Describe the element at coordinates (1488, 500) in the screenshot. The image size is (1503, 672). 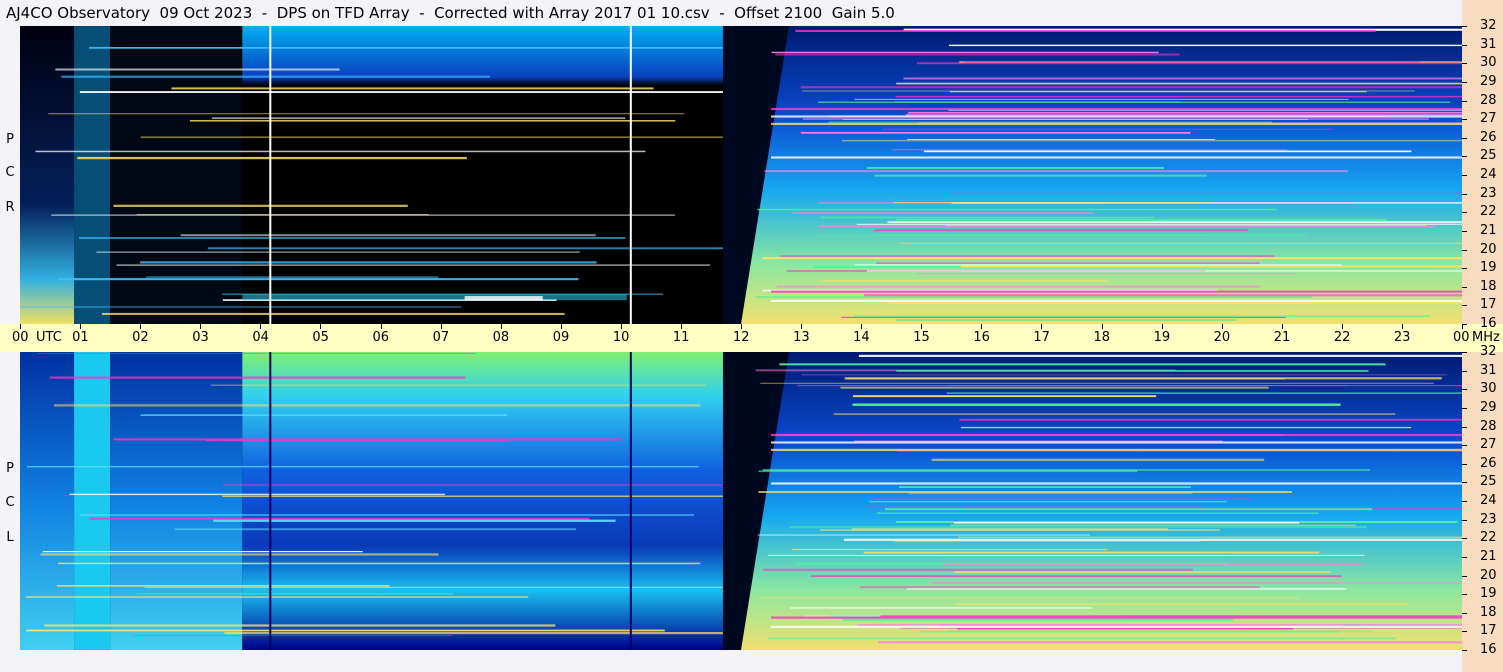
I see `lcp-frequency-tick-label: 24` at that location.